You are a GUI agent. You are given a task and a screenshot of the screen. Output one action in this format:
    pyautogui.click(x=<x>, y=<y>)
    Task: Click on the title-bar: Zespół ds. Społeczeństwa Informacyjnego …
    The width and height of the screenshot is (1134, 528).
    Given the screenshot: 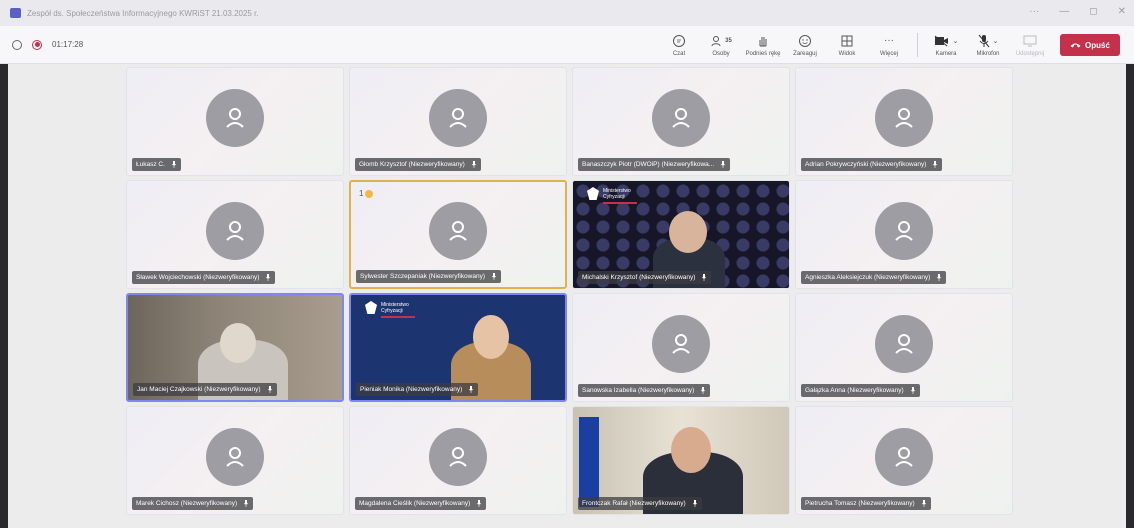 What is the action you would take?
    pyautogui.click(x=567, y=13)
    